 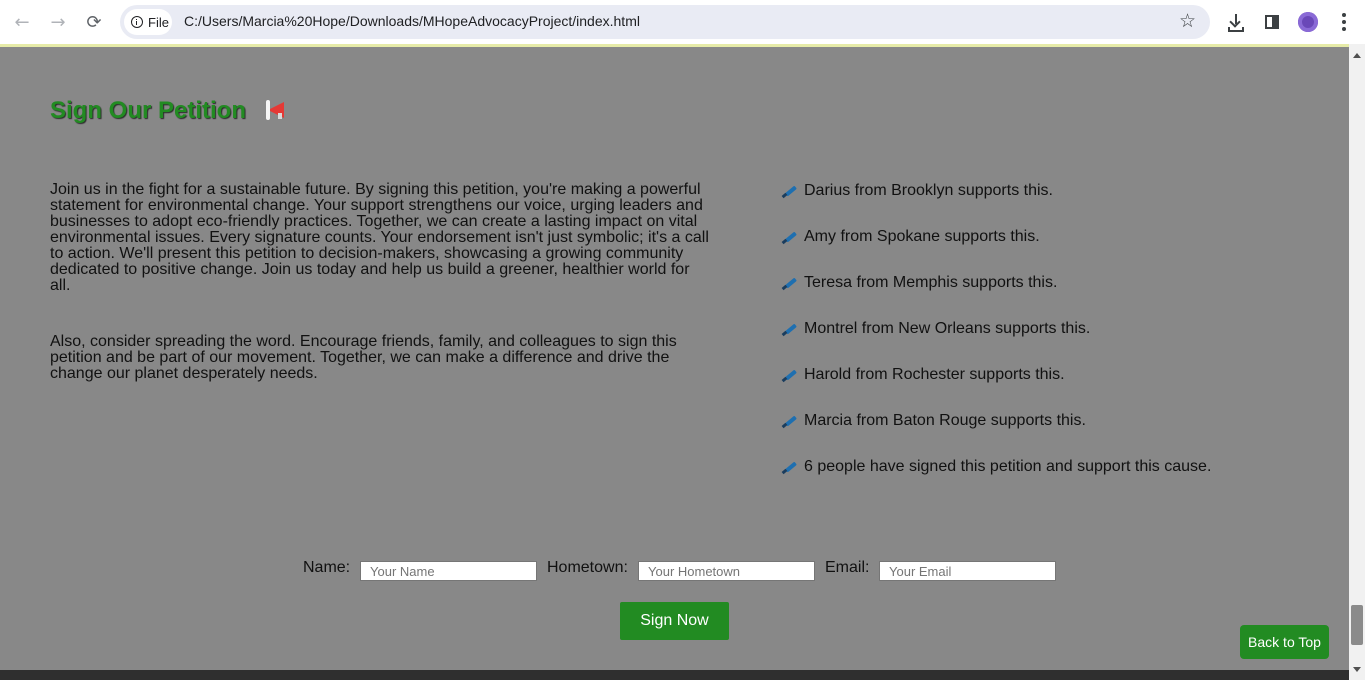 What do you see at coordinates (674, 621) in the screenshot?
I see `sign-now-button: Sign Now` at bounding box center [674, 621].